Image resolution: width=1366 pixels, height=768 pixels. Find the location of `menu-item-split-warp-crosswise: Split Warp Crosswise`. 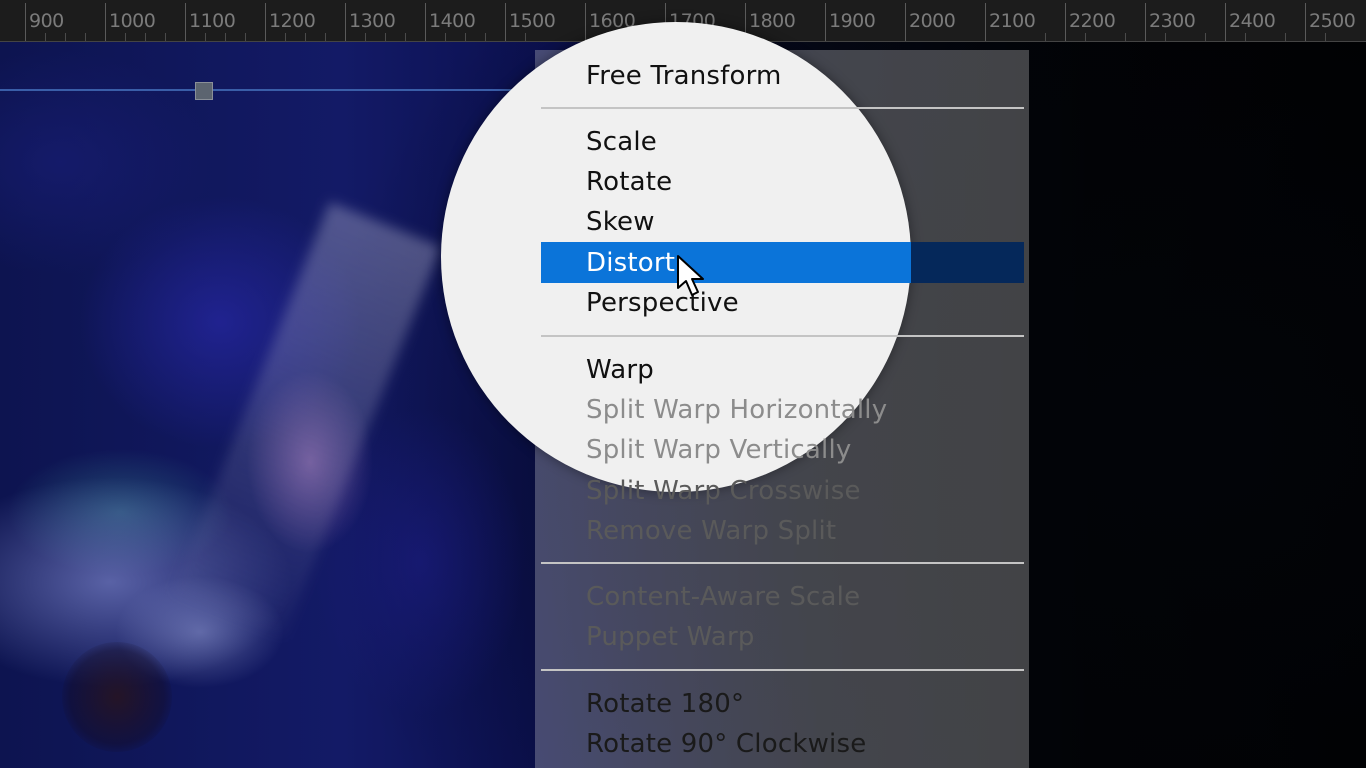

menu-item-split-warp-crosswise: Split Warp Crosswise is located at coordinates (723, 491).